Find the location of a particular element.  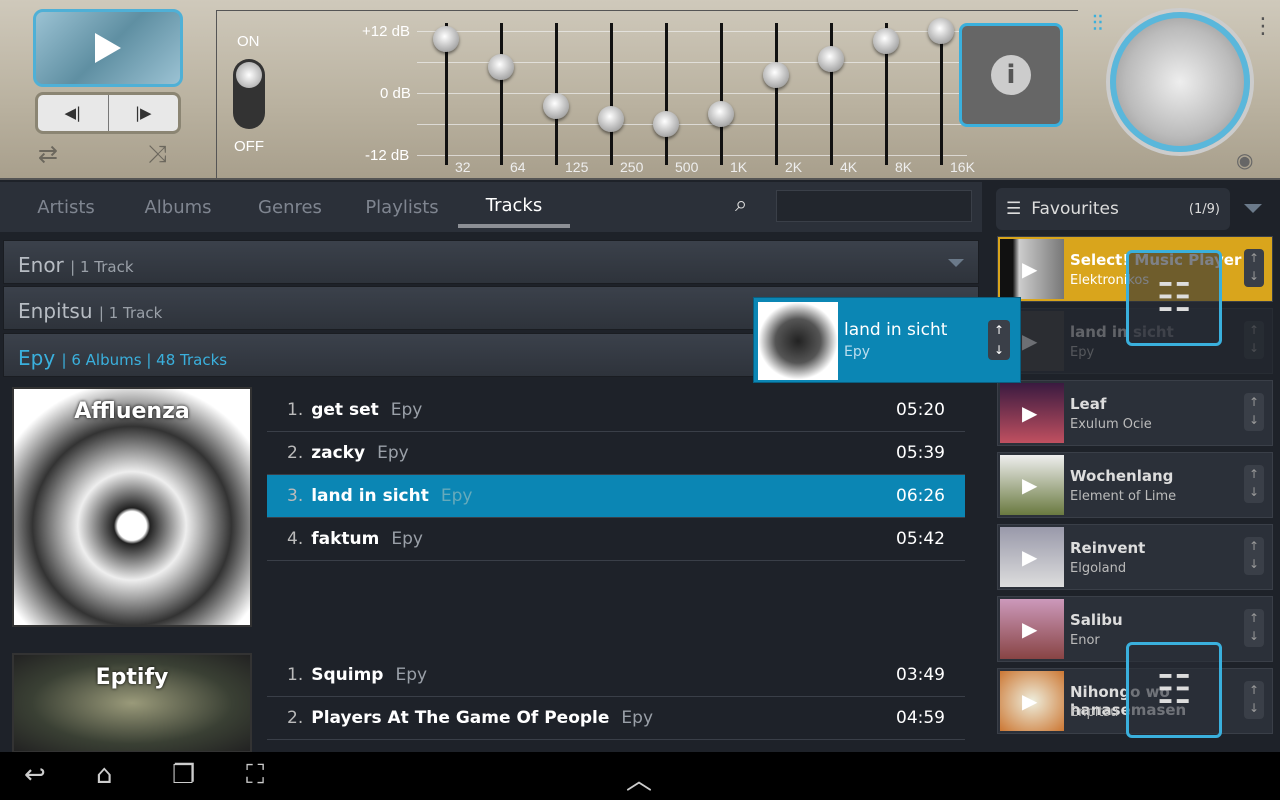

album-title: Affluenza is located at coordinates (132, 411).